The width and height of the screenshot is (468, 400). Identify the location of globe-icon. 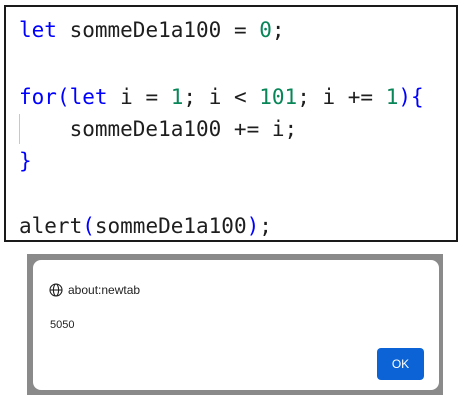
(56, 290).